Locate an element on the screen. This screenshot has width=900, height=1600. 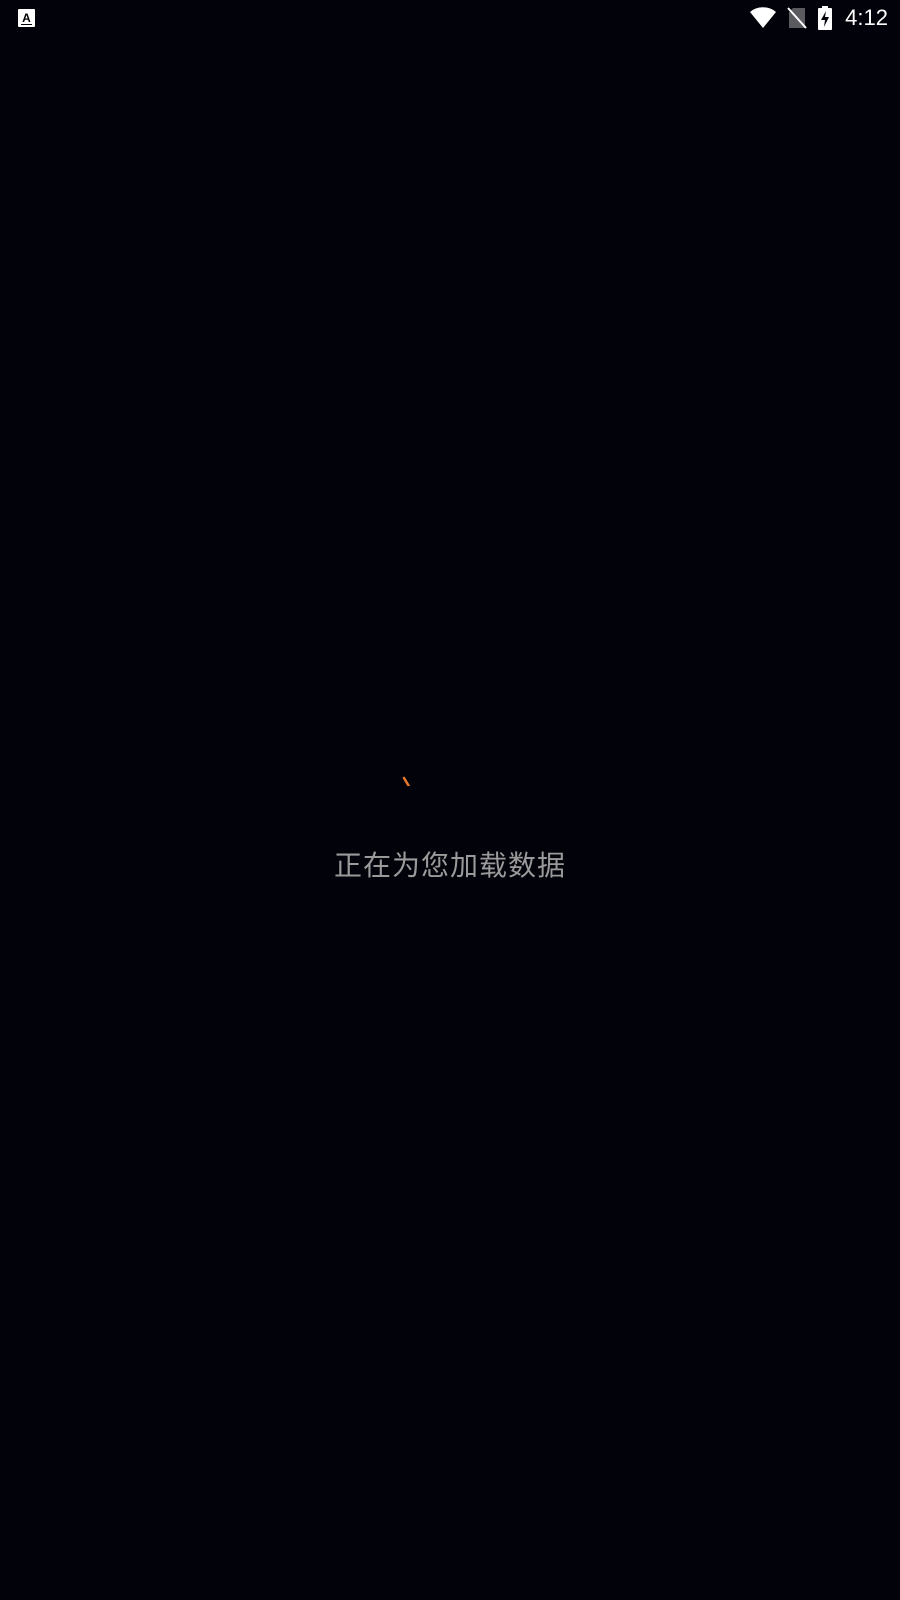
loading-message: 正在为您加载数据 is located at coordinates (449, 865).